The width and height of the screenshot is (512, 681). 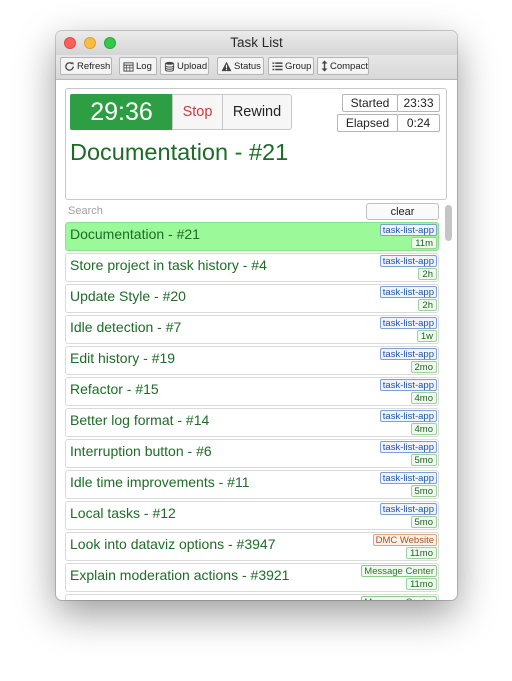 I want to click on task-title: Indicate topics where the moder, so click(x=169, y=599).